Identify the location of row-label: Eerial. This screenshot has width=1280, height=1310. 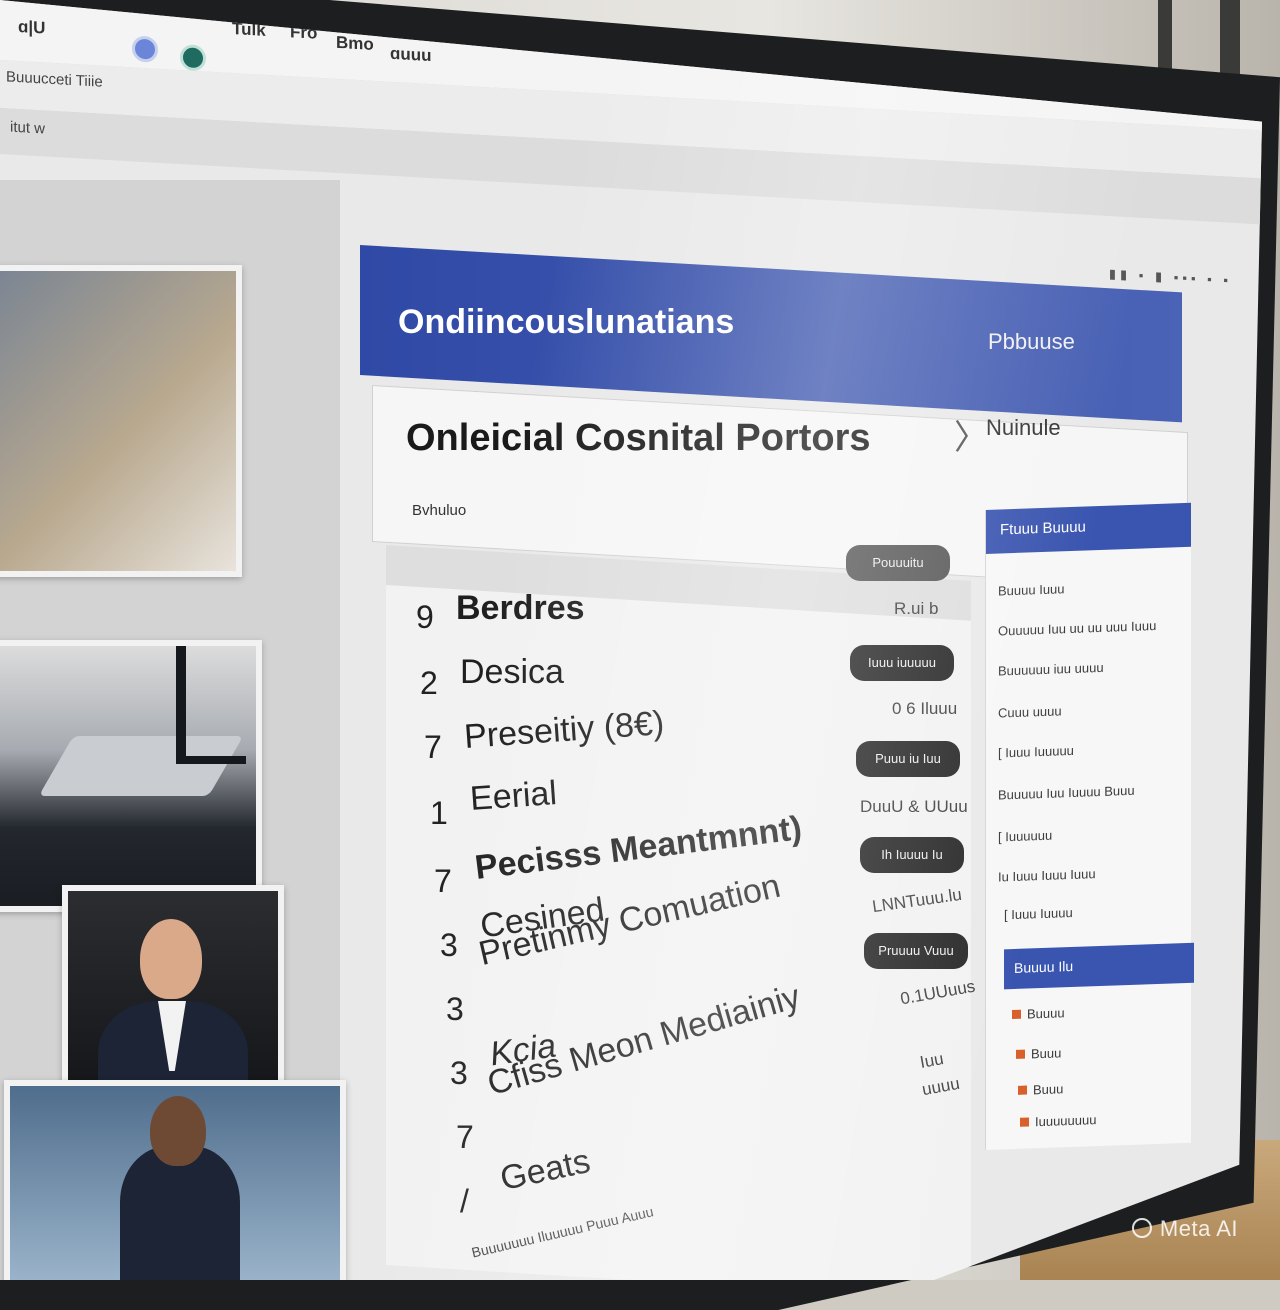
(513, 796).